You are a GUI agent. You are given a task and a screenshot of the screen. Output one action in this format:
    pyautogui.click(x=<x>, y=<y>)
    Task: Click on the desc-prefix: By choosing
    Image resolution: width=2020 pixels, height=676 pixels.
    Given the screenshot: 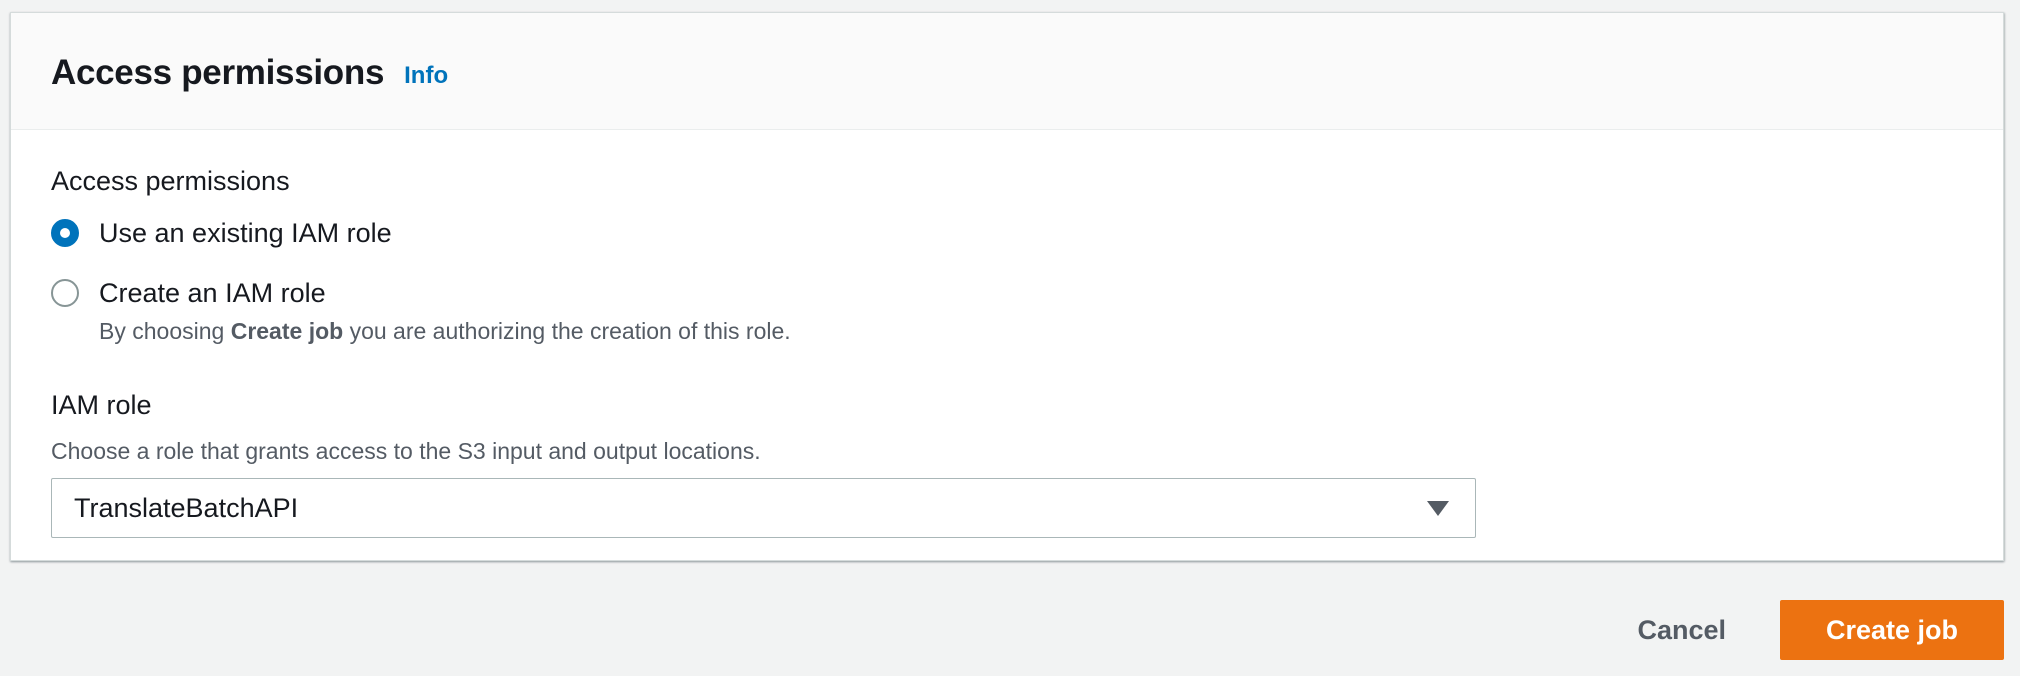 What is the action you would take?
    pyautogui.click(x=165, y=331)
    